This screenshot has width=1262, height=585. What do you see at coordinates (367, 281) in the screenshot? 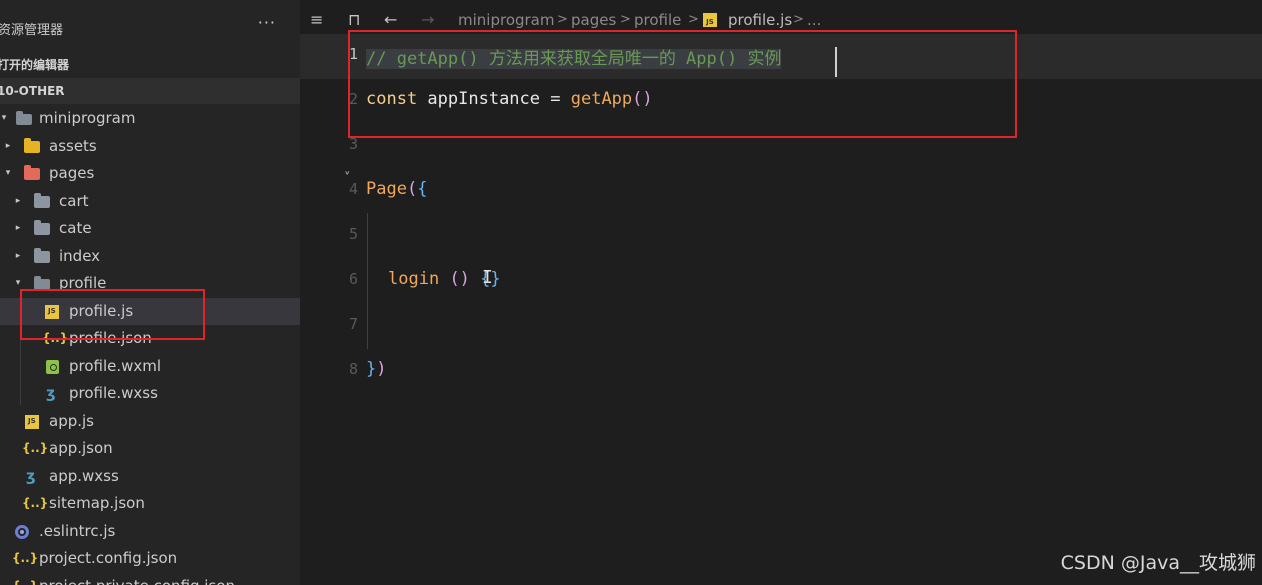
I see `indent-guide` at bounding box center [367, 281].